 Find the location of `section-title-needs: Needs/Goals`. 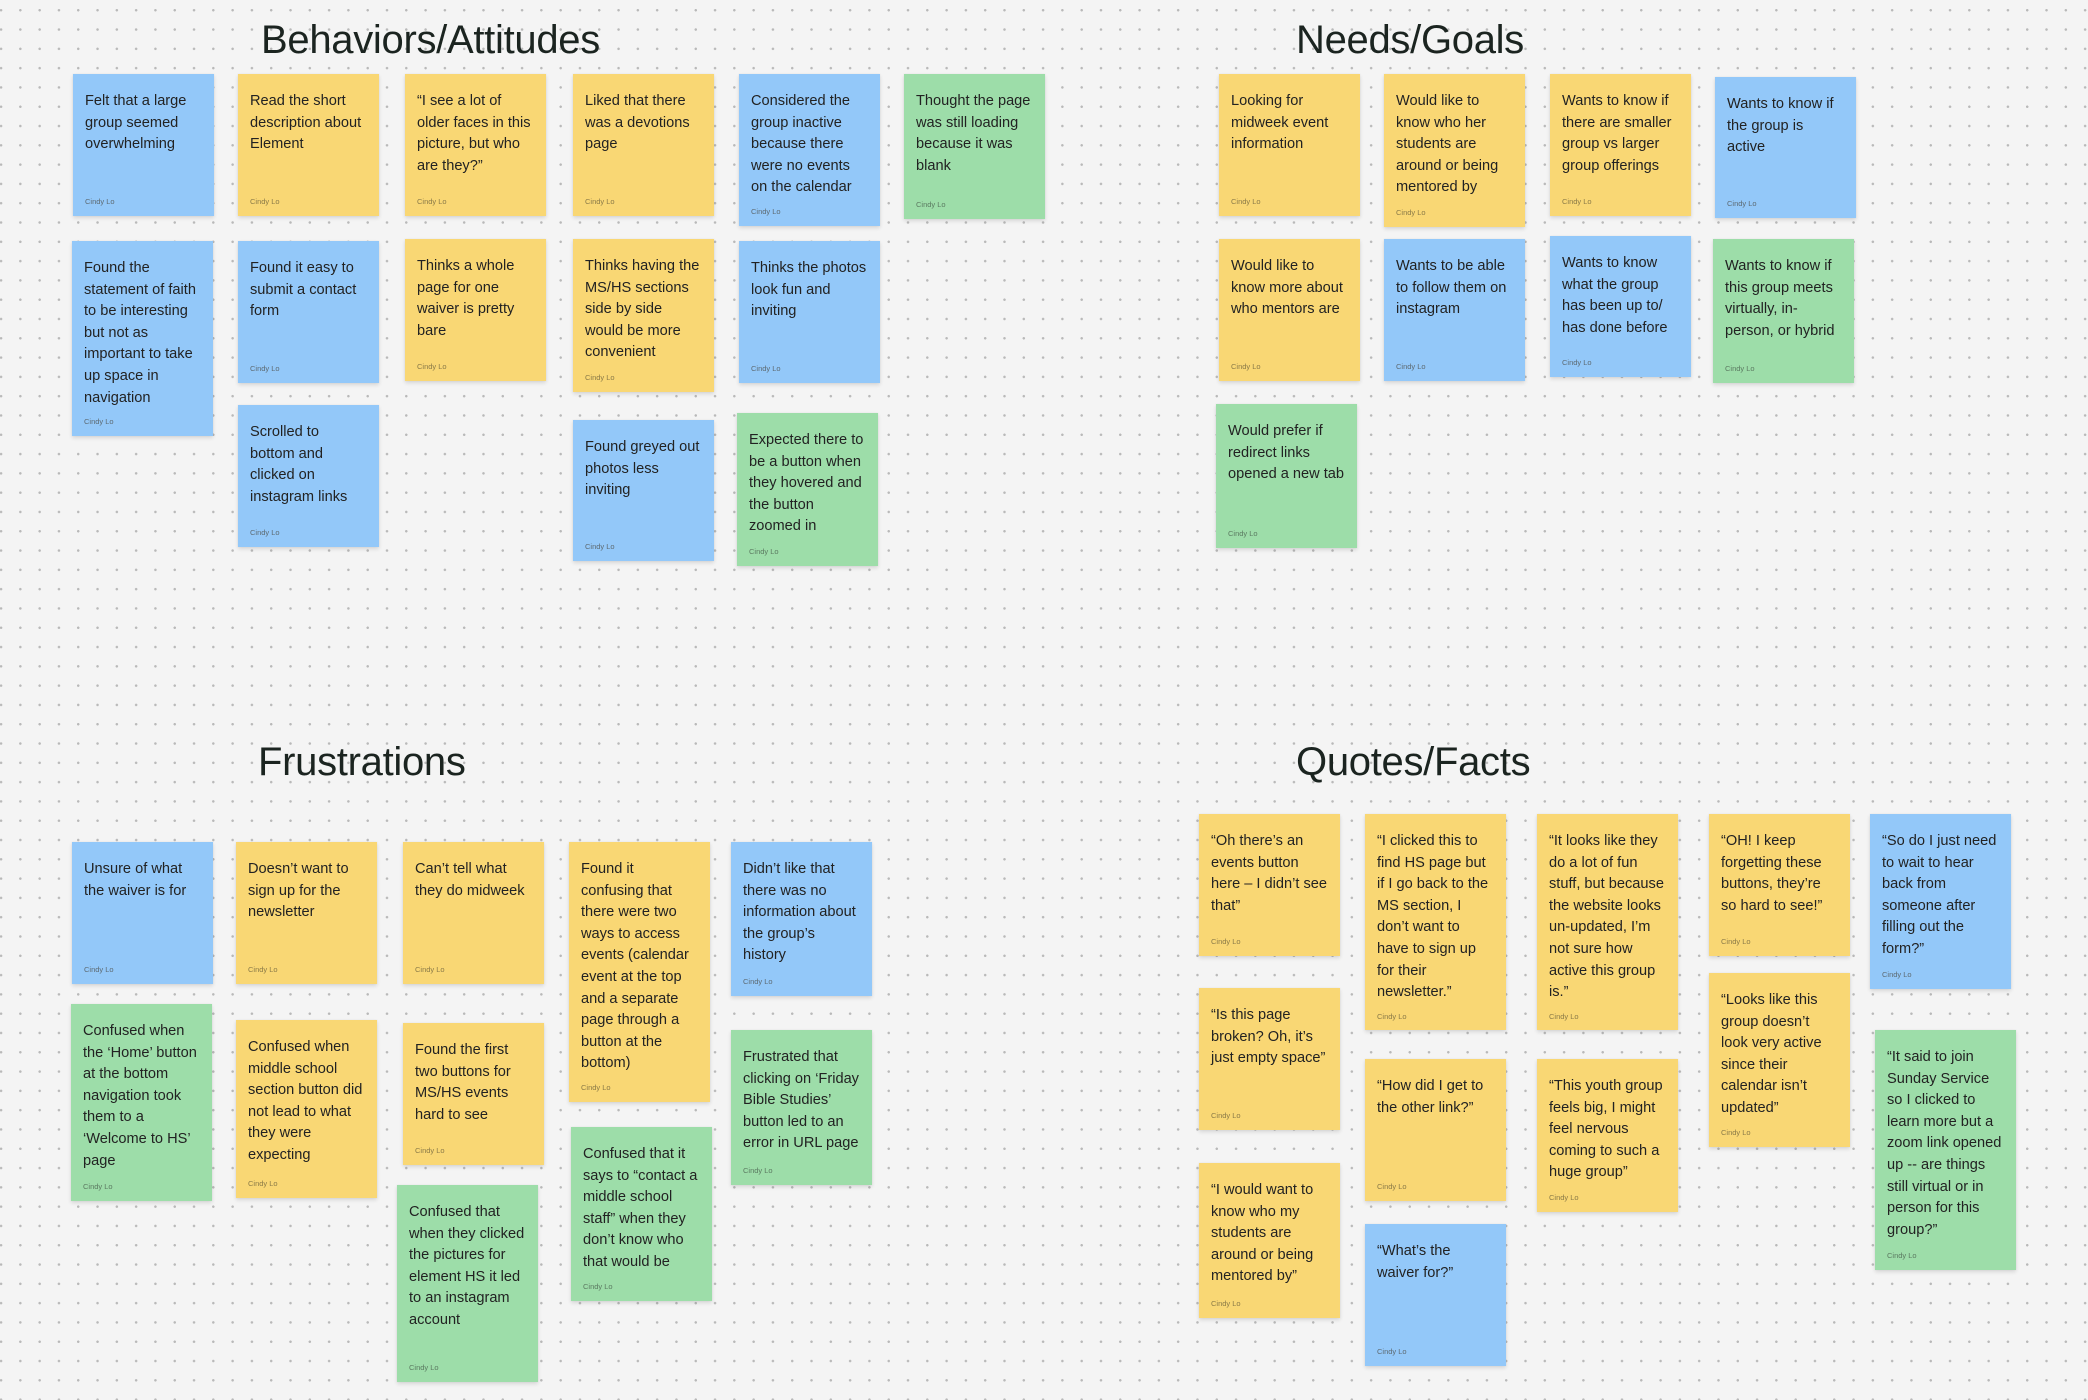

section-title-needs: Needs/Goals is located at coordinates (1410, 40).